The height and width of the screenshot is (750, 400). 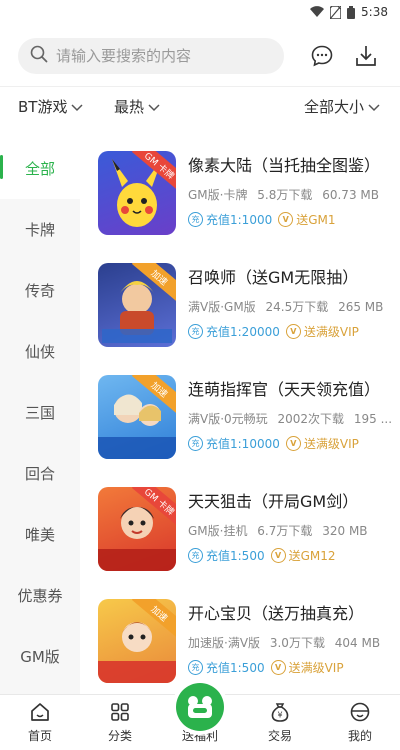 I want to click on sidebar-item-label: 仙侠, so click(x=39, y=352).